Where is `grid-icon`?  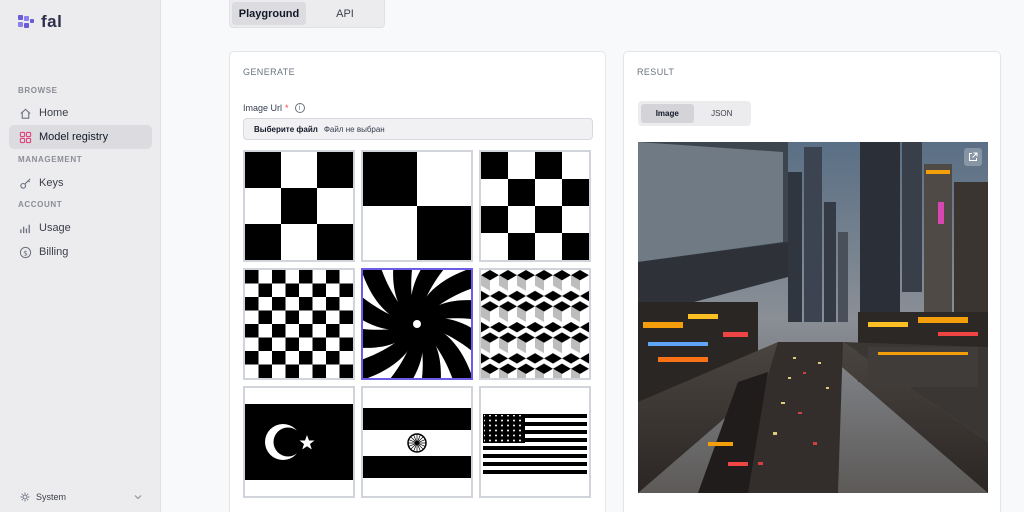 grid-icon is located at coordinates (25, 137).